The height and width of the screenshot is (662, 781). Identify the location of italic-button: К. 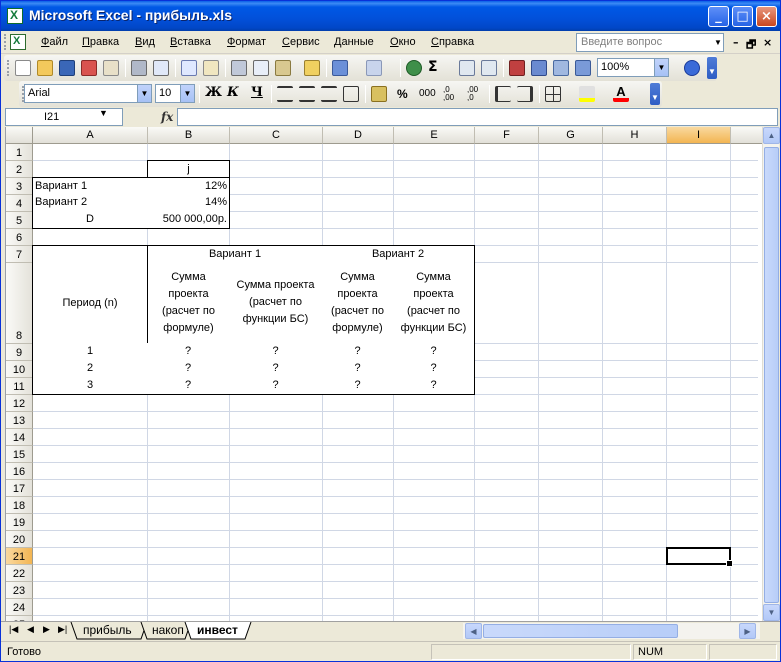
(233, 92).